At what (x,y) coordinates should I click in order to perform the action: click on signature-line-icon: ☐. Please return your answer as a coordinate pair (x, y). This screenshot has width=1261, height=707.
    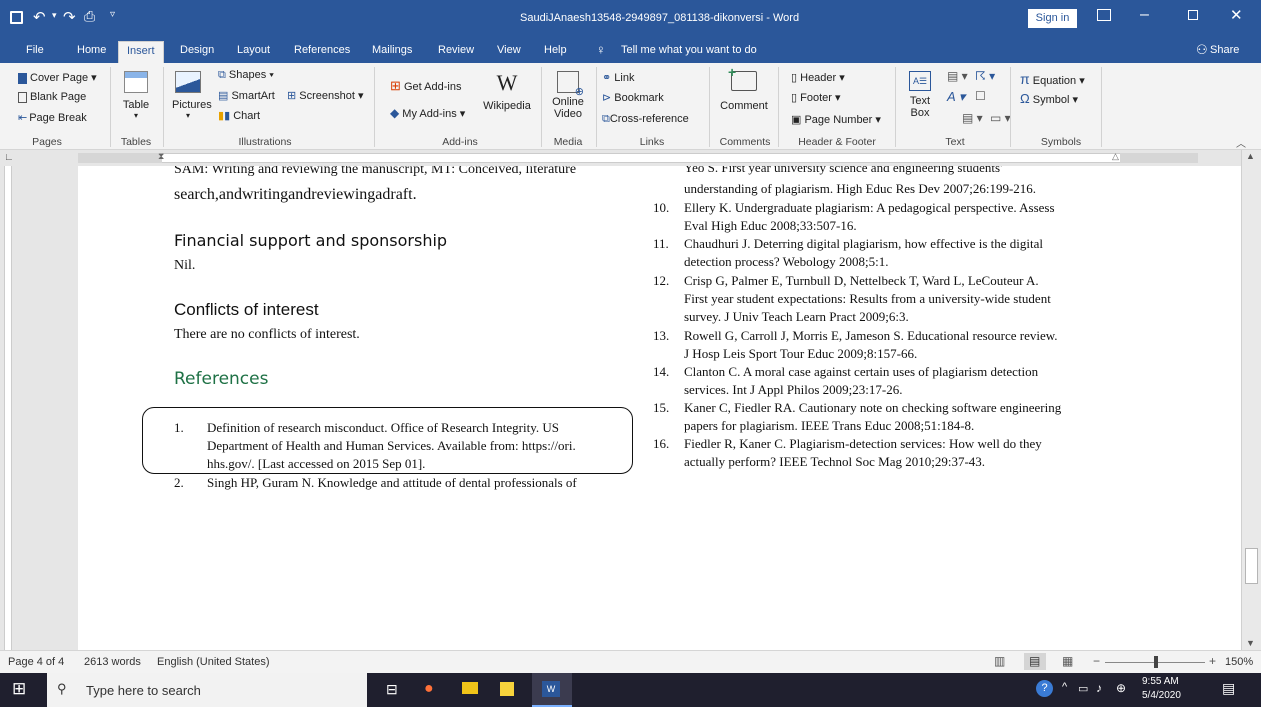
    Looking at the image, I should click on (980, 96).